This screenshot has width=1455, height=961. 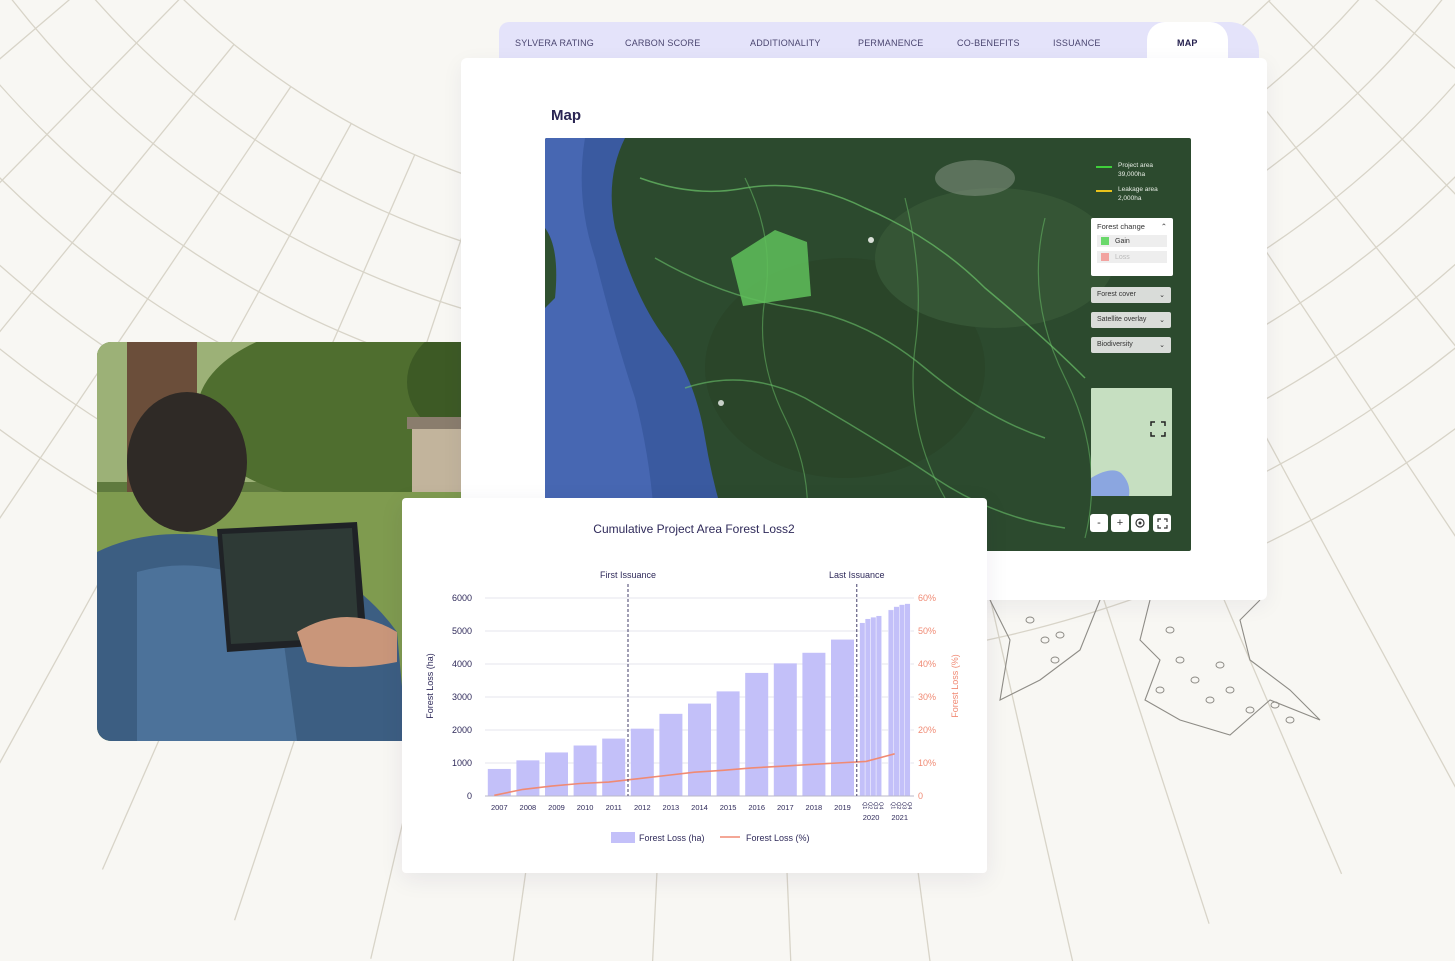 I want to click on bar-2021-q1, so click(x=891, y=703).